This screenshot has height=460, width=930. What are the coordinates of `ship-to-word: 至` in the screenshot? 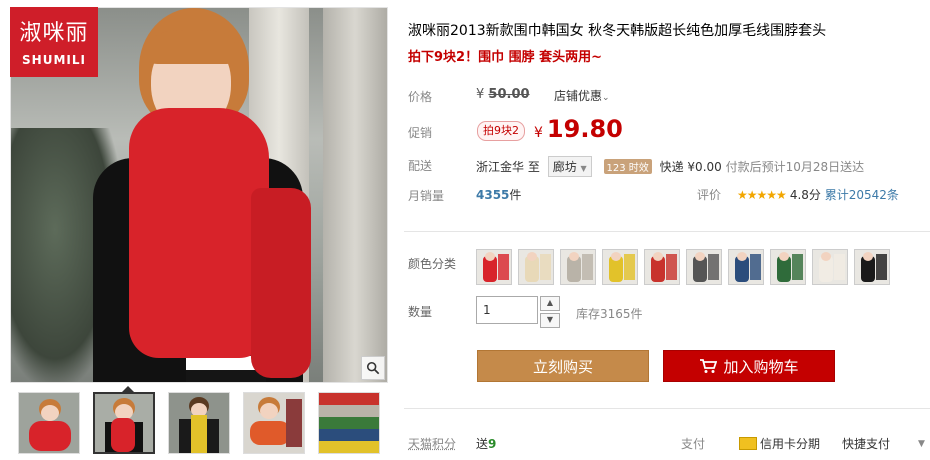 It's located at (533, 167).